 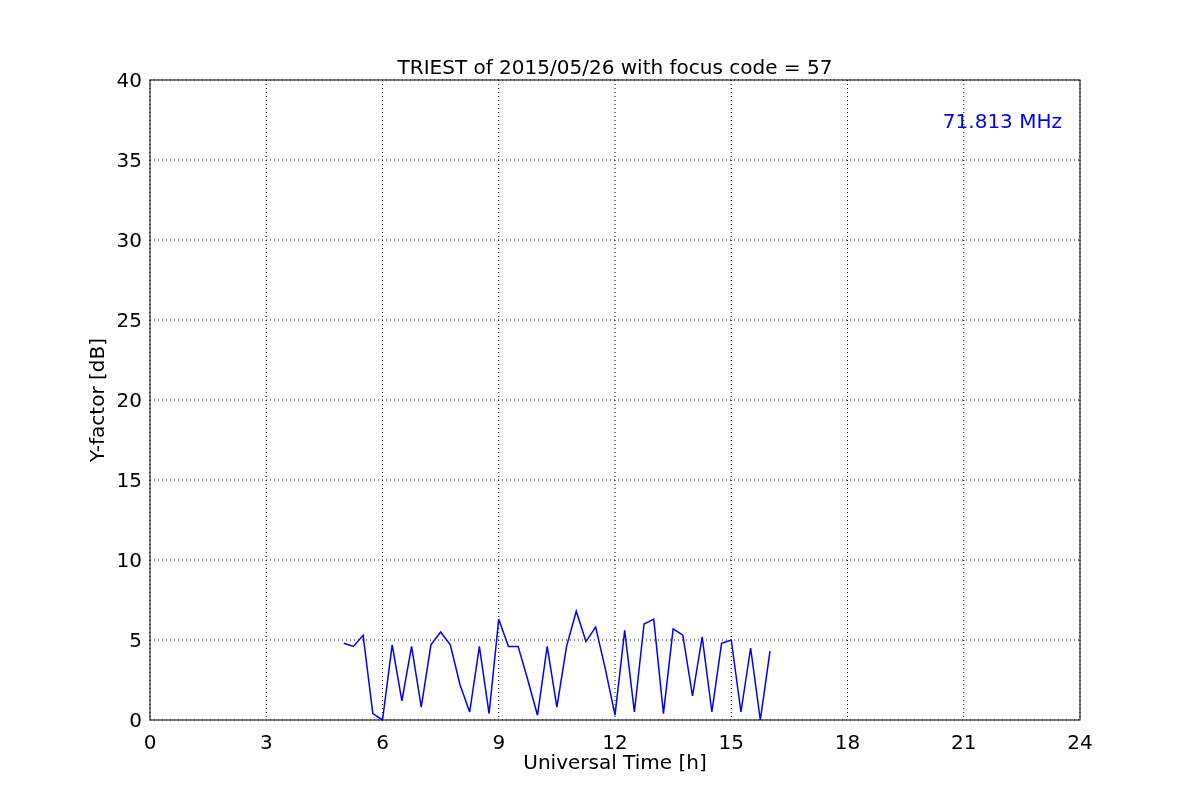 I want to click on y-tick-label: 25, so click(x=129, y=320).